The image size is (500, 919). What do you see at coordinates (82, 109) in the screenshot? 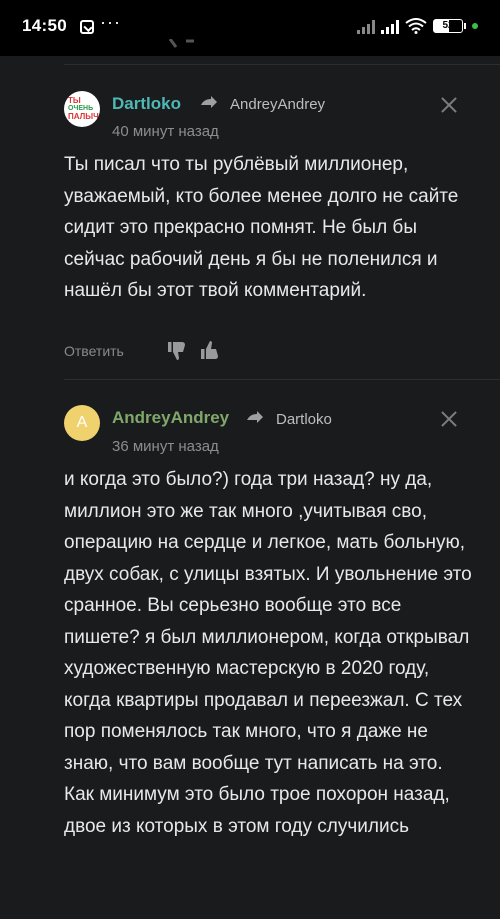
I see `avatar: ТЫ ОЧЕНЬ ПАЛЫЧ` at bounding box center [82, 109].